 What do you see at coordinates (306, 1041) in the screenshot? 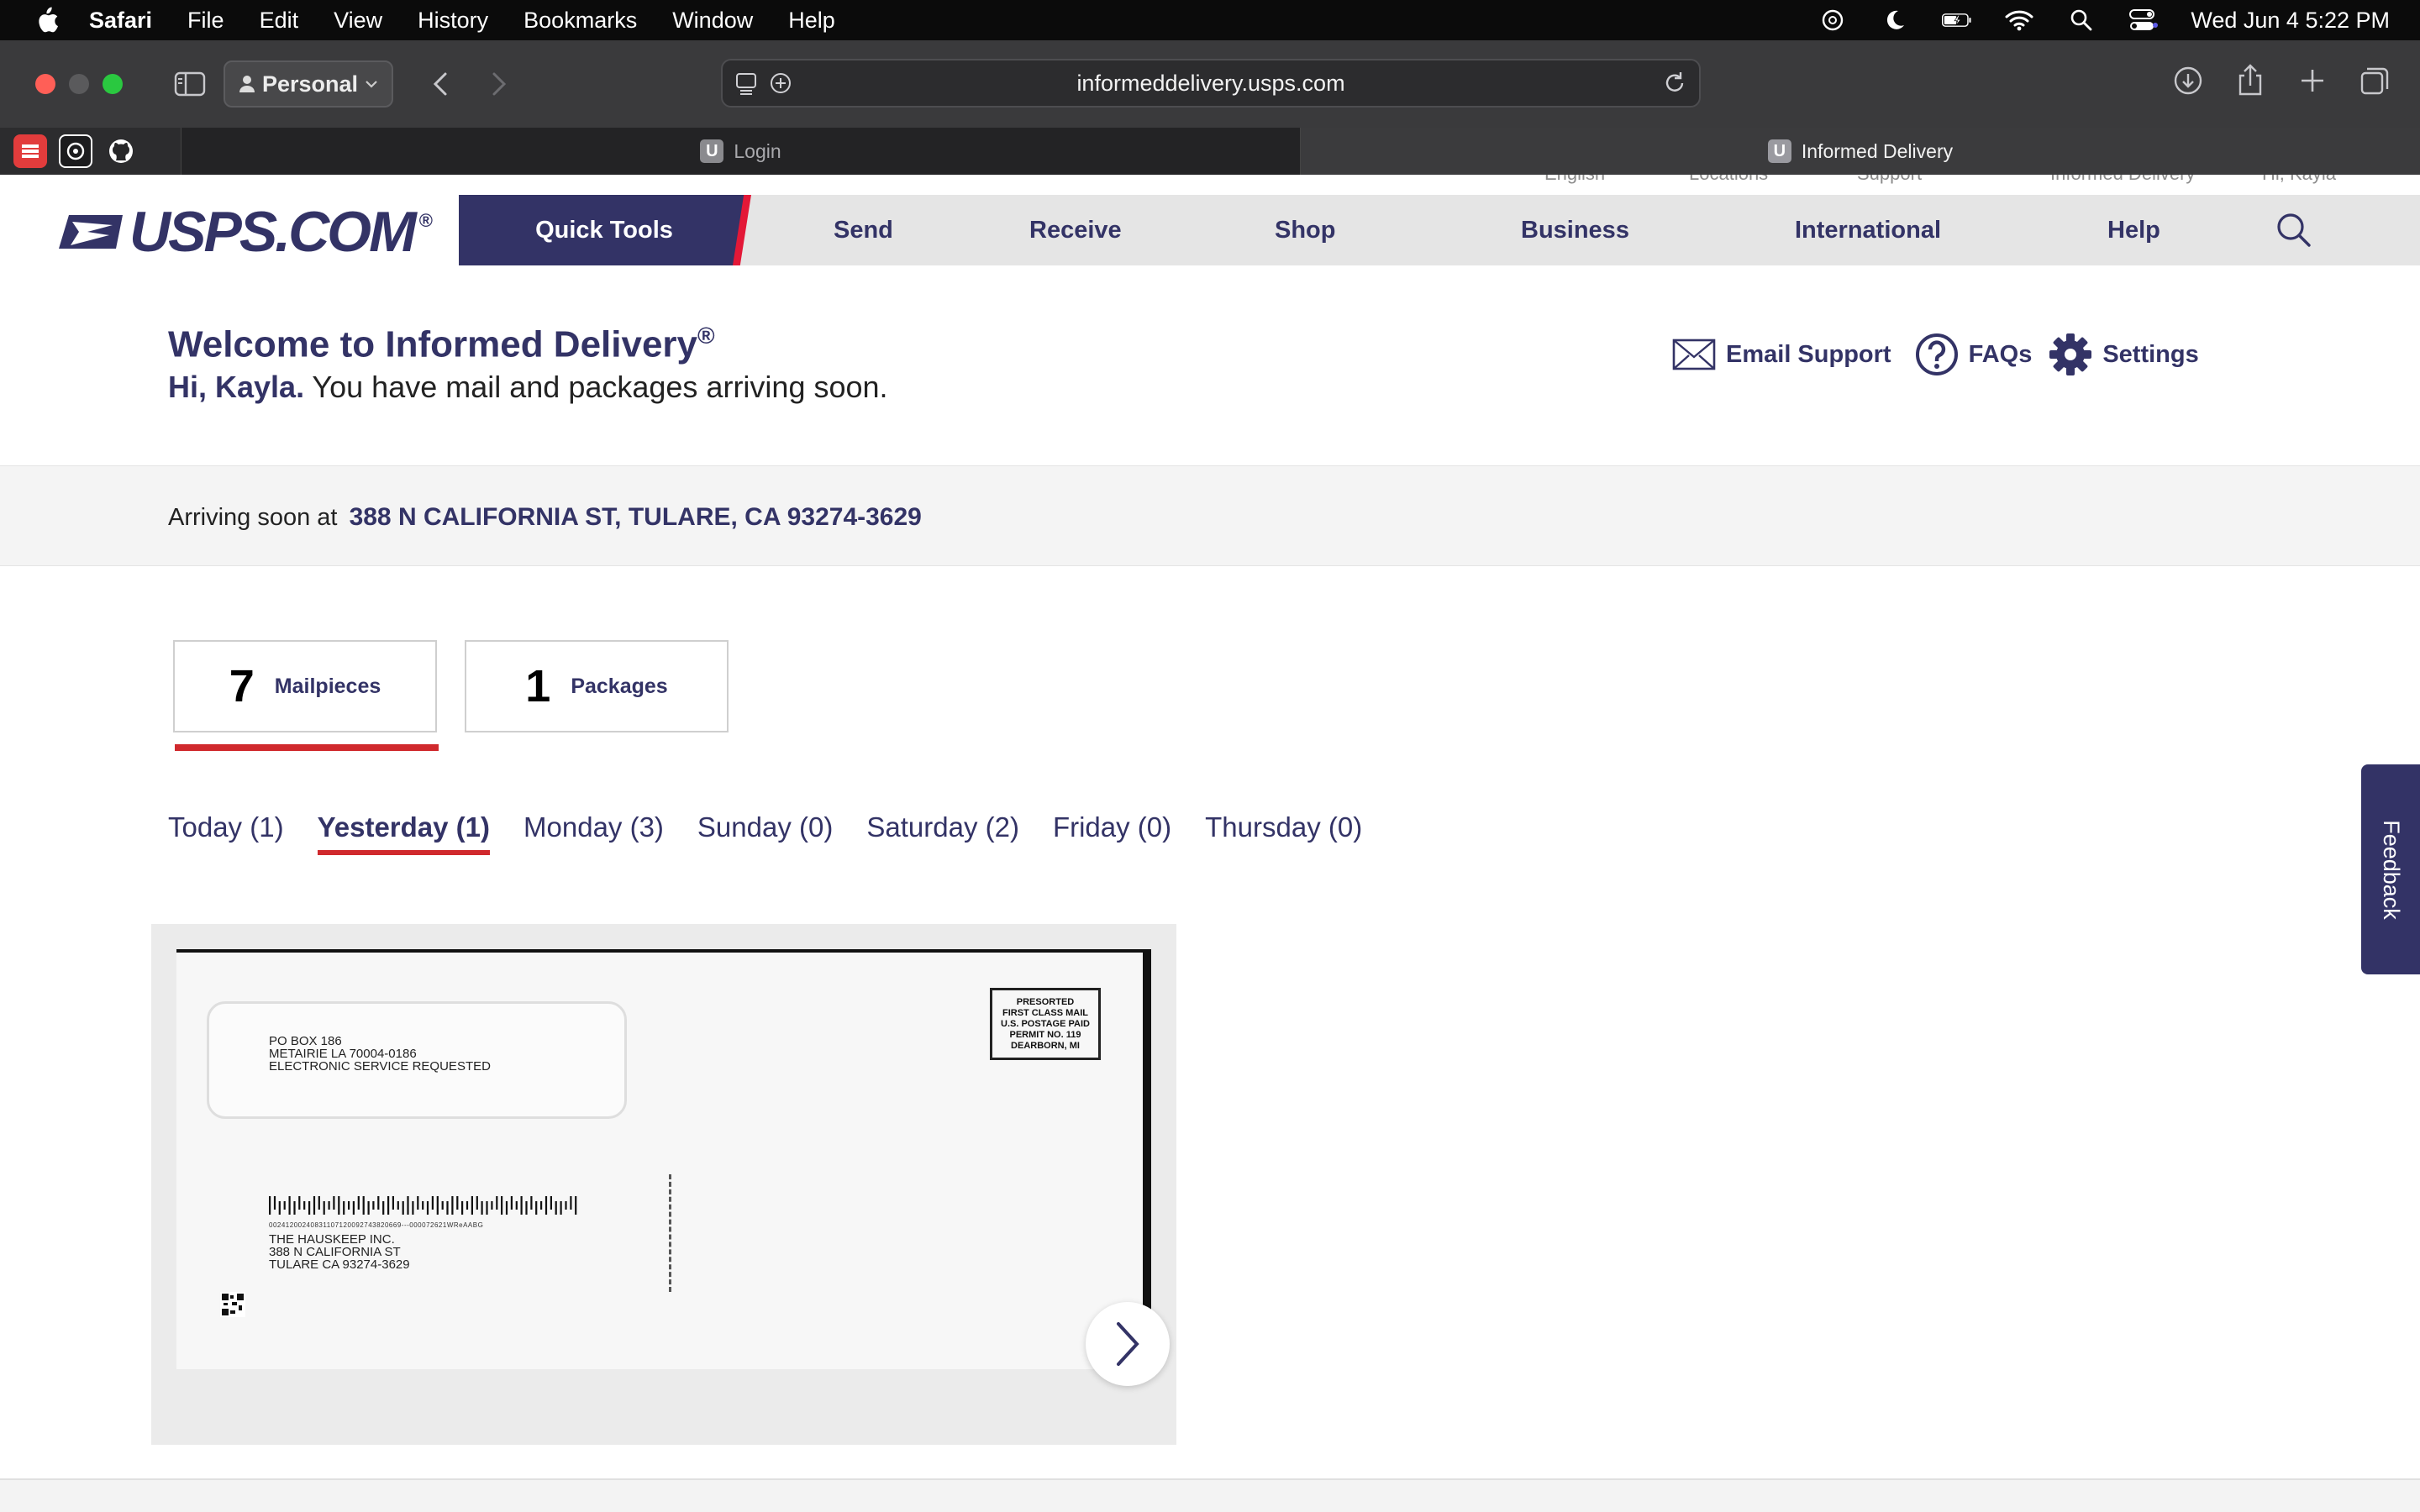
I see `sender-line: PO BOX 186` at bounding box center [306, 1041].